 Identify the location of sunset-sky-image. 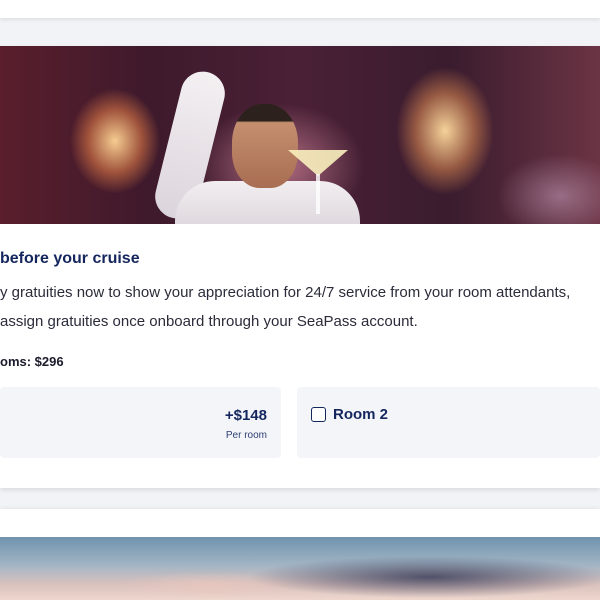
(300, 568).